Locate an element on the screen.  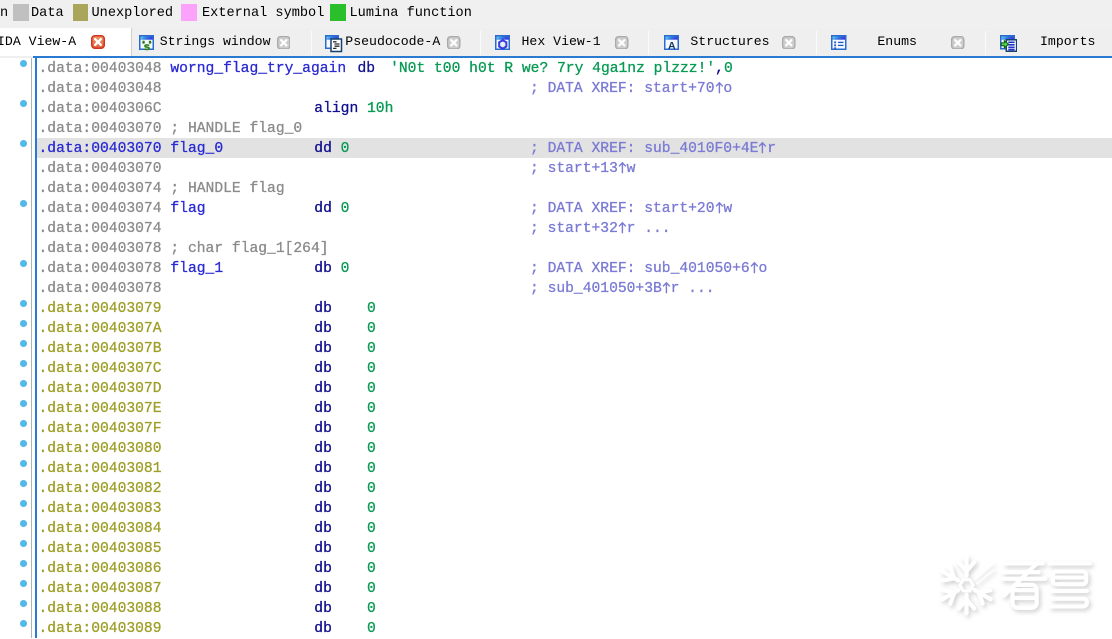
svg-text: A is located at coordinates (672, 44).